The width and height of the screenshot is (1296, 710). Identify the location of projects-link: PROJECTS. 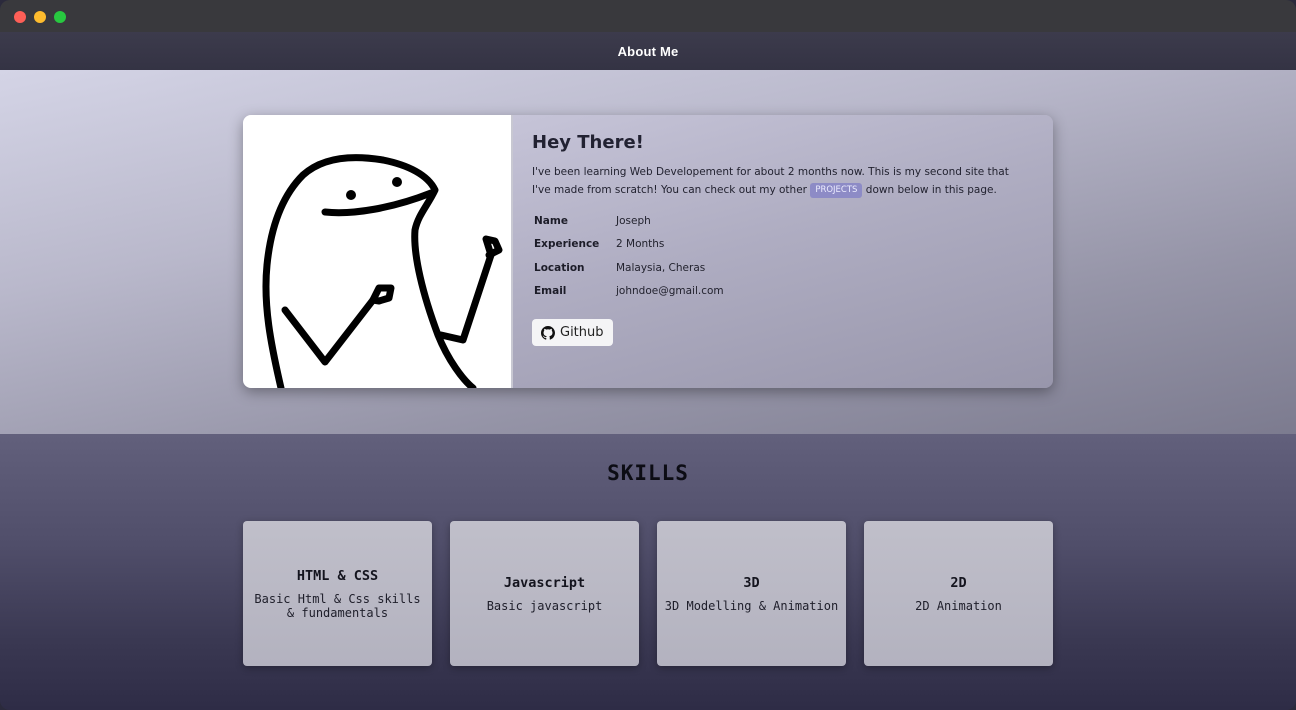
(836, 190).